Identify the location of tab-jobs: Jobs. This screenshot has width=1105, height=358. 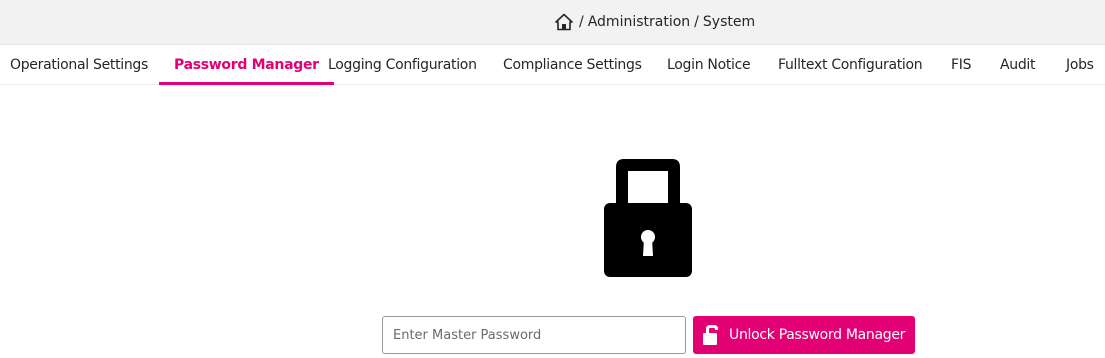
(1080, 64).